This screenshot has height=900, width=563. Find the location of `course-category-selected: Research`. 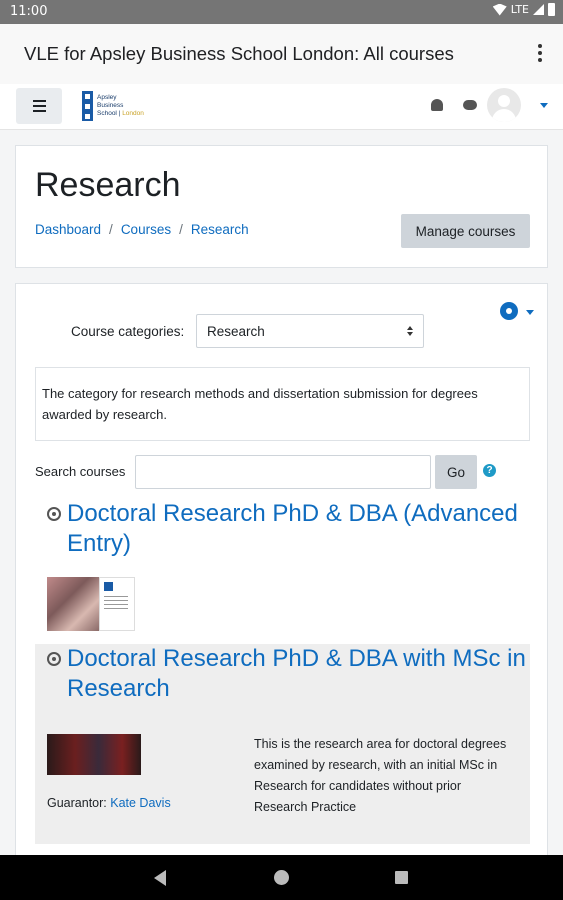

course-category-selected: Research is located at coordinates (236, 331).